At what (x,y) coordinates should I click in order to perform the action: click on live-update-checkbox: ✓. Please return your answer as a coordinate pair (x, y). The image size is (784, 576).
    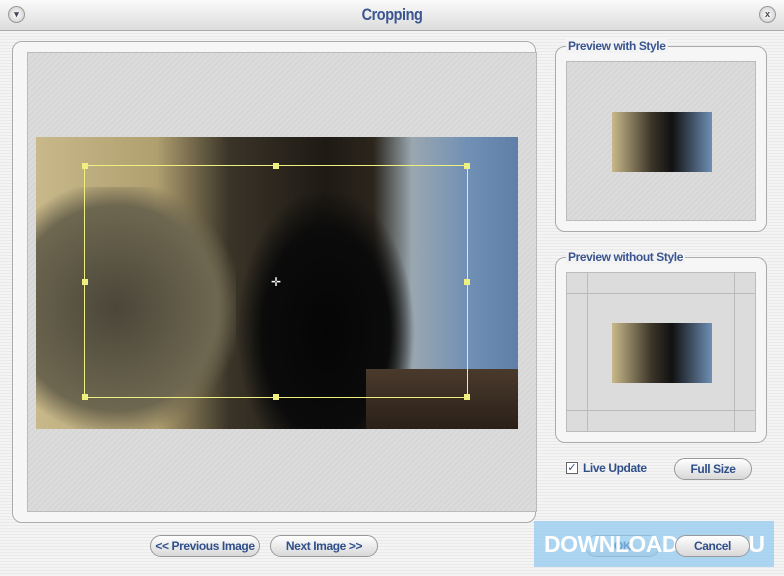
    Looking at the image, I should click on (572, 468).